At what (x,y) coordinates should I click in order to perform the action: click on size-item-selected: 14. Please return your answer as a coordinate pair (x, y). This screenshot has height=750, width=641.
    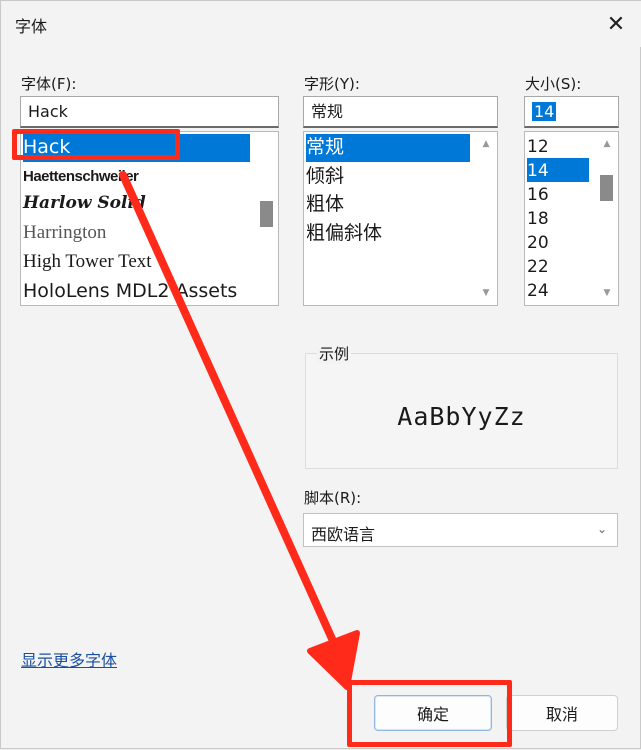
    Looking at the image, I should click on (558, 170).